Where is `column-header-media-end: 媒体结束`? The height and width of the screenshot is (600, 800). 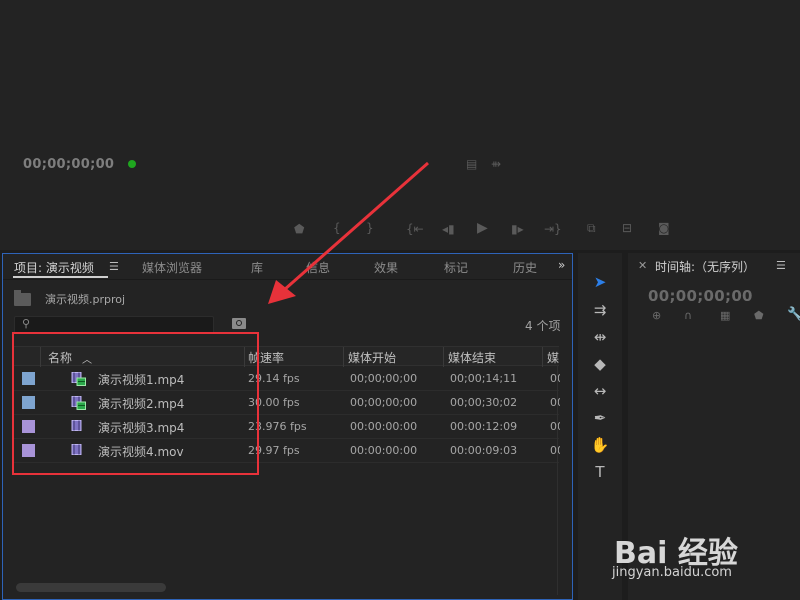
column-header-media-end: 媒体结束 is located at coordinates (472, 357).